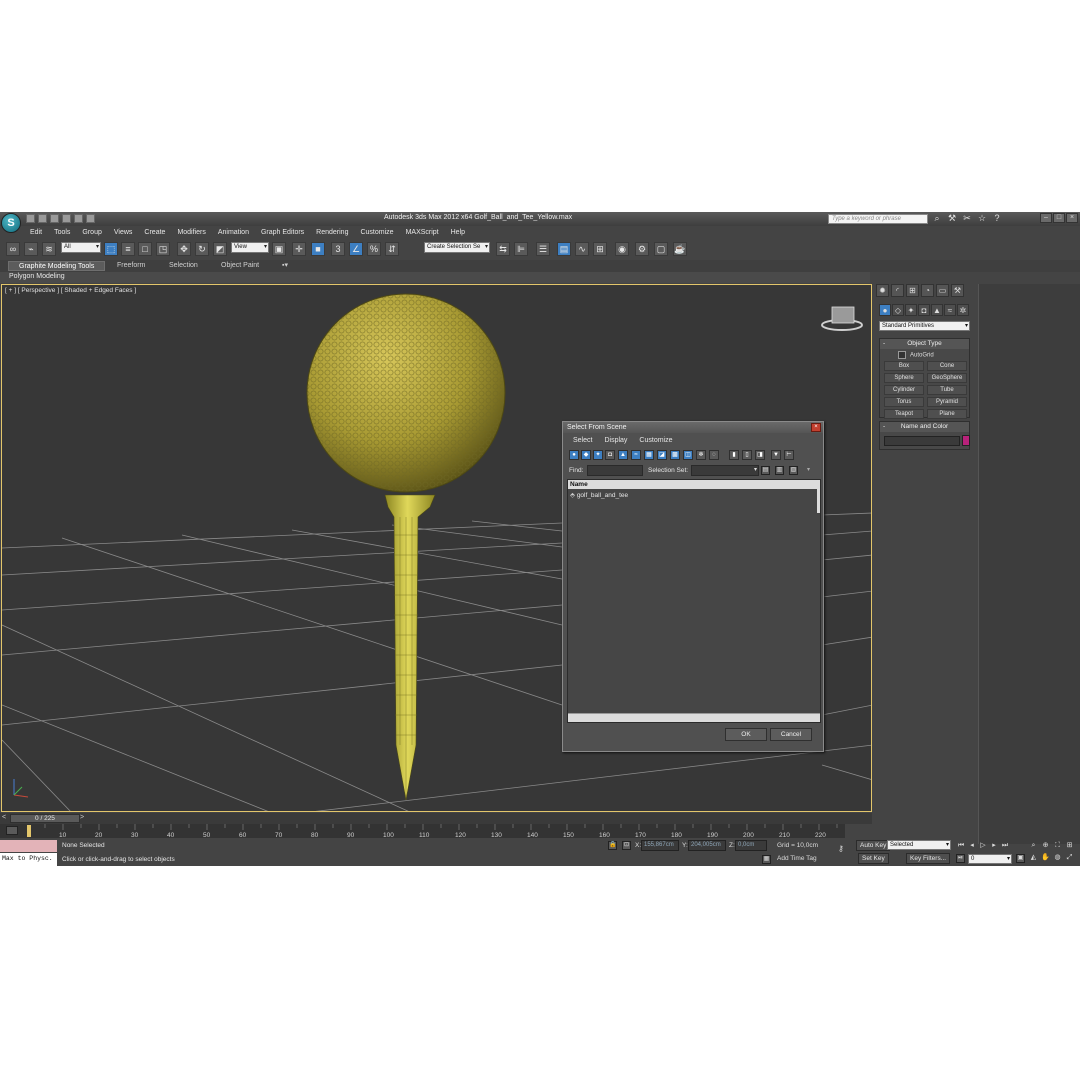 The height and width of the screenshot is (1080, 1080). What do you see at coordinates (947, 378) in the screenshot?
I see `geosphere-button: GeoSphere` at bounding box center [947, 378].